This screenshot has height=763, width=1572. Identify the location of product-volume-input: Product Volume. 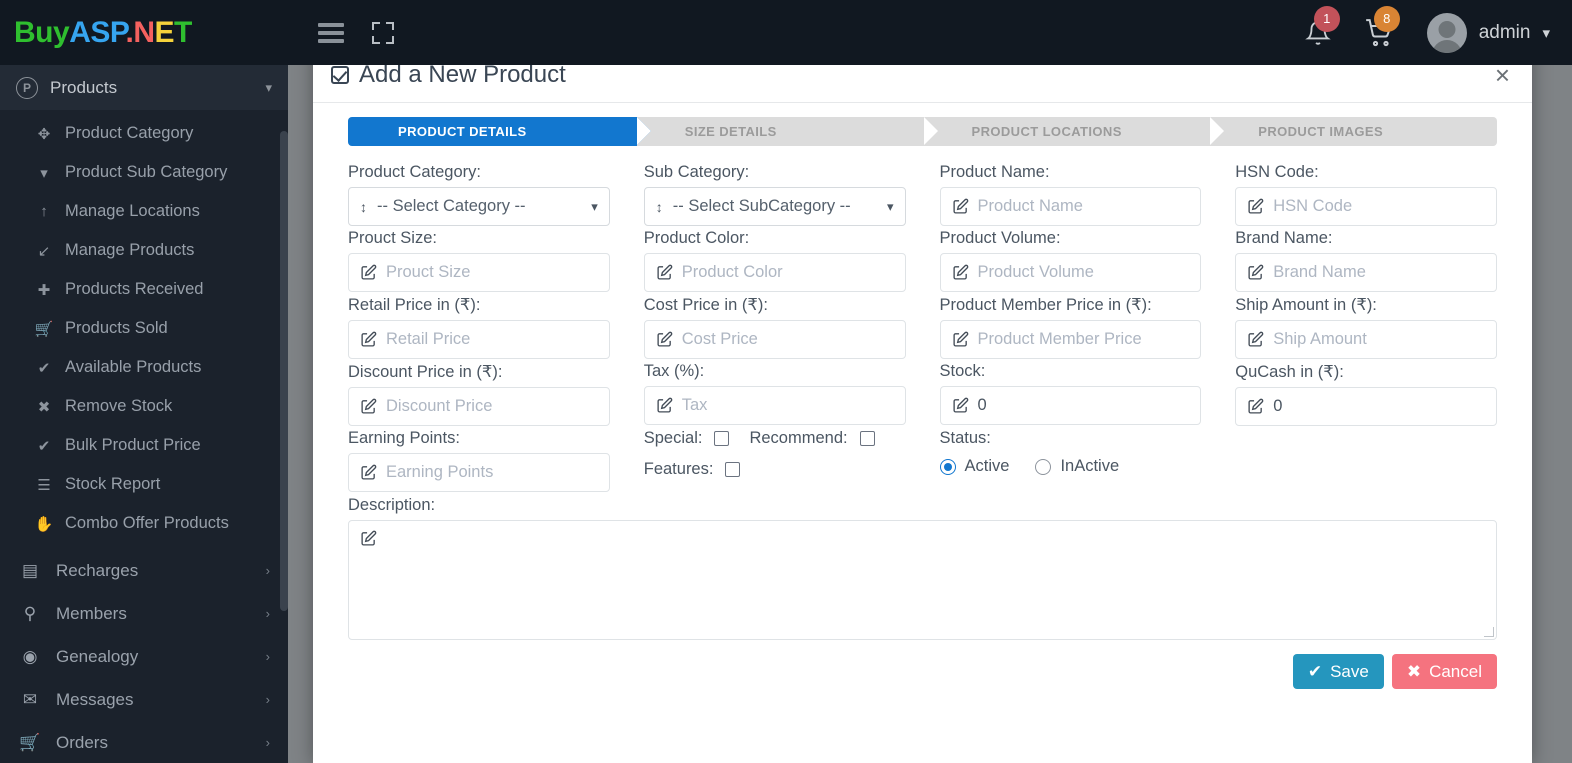
(1070, 272).